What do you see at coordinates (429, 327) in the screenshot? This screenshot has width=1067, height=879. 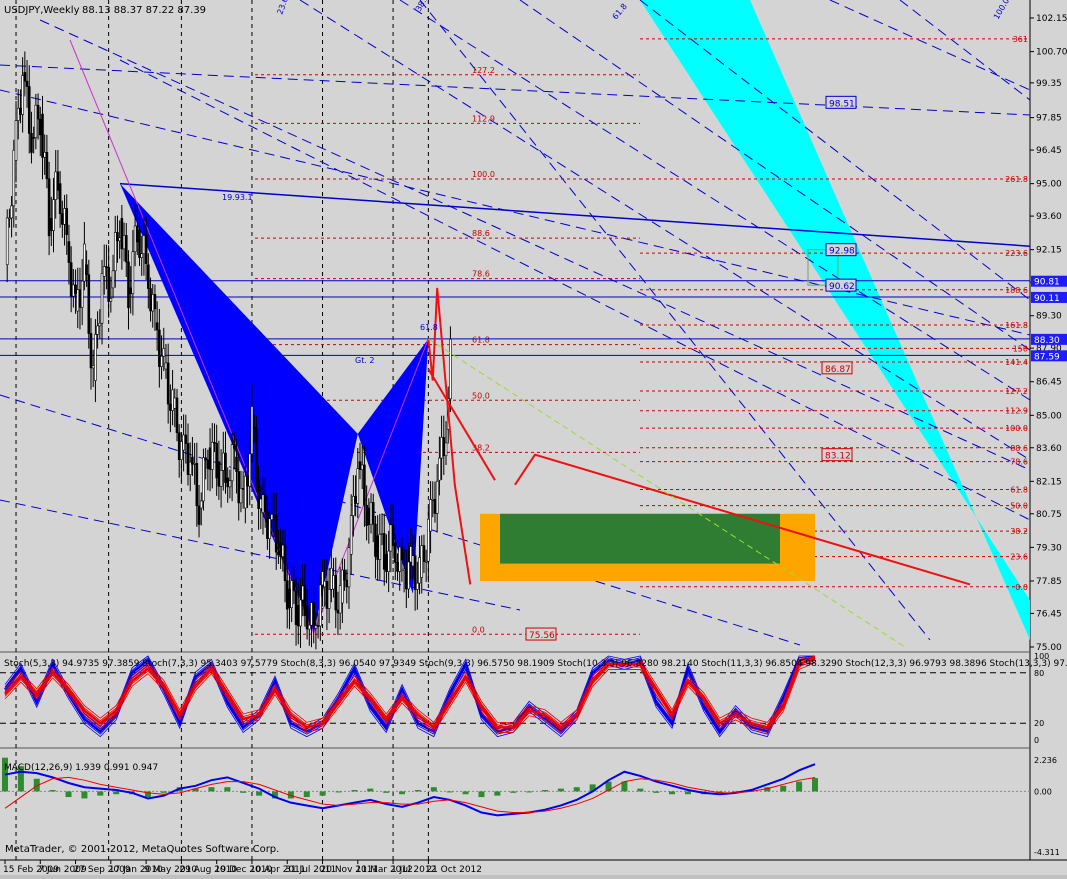 I see `fan-label: 61.8` at bounding box center [429, 327].